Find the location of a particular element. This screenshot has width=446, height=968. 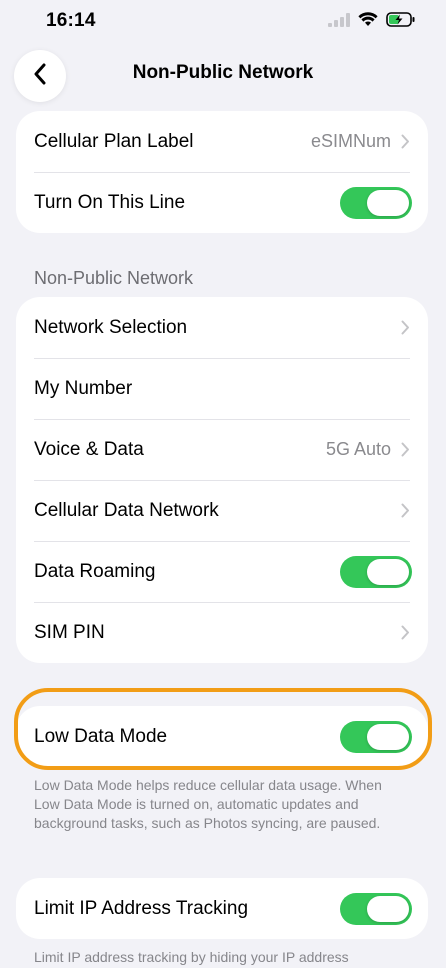

turn-on-line-toggle is located at coordinates (376, 202).